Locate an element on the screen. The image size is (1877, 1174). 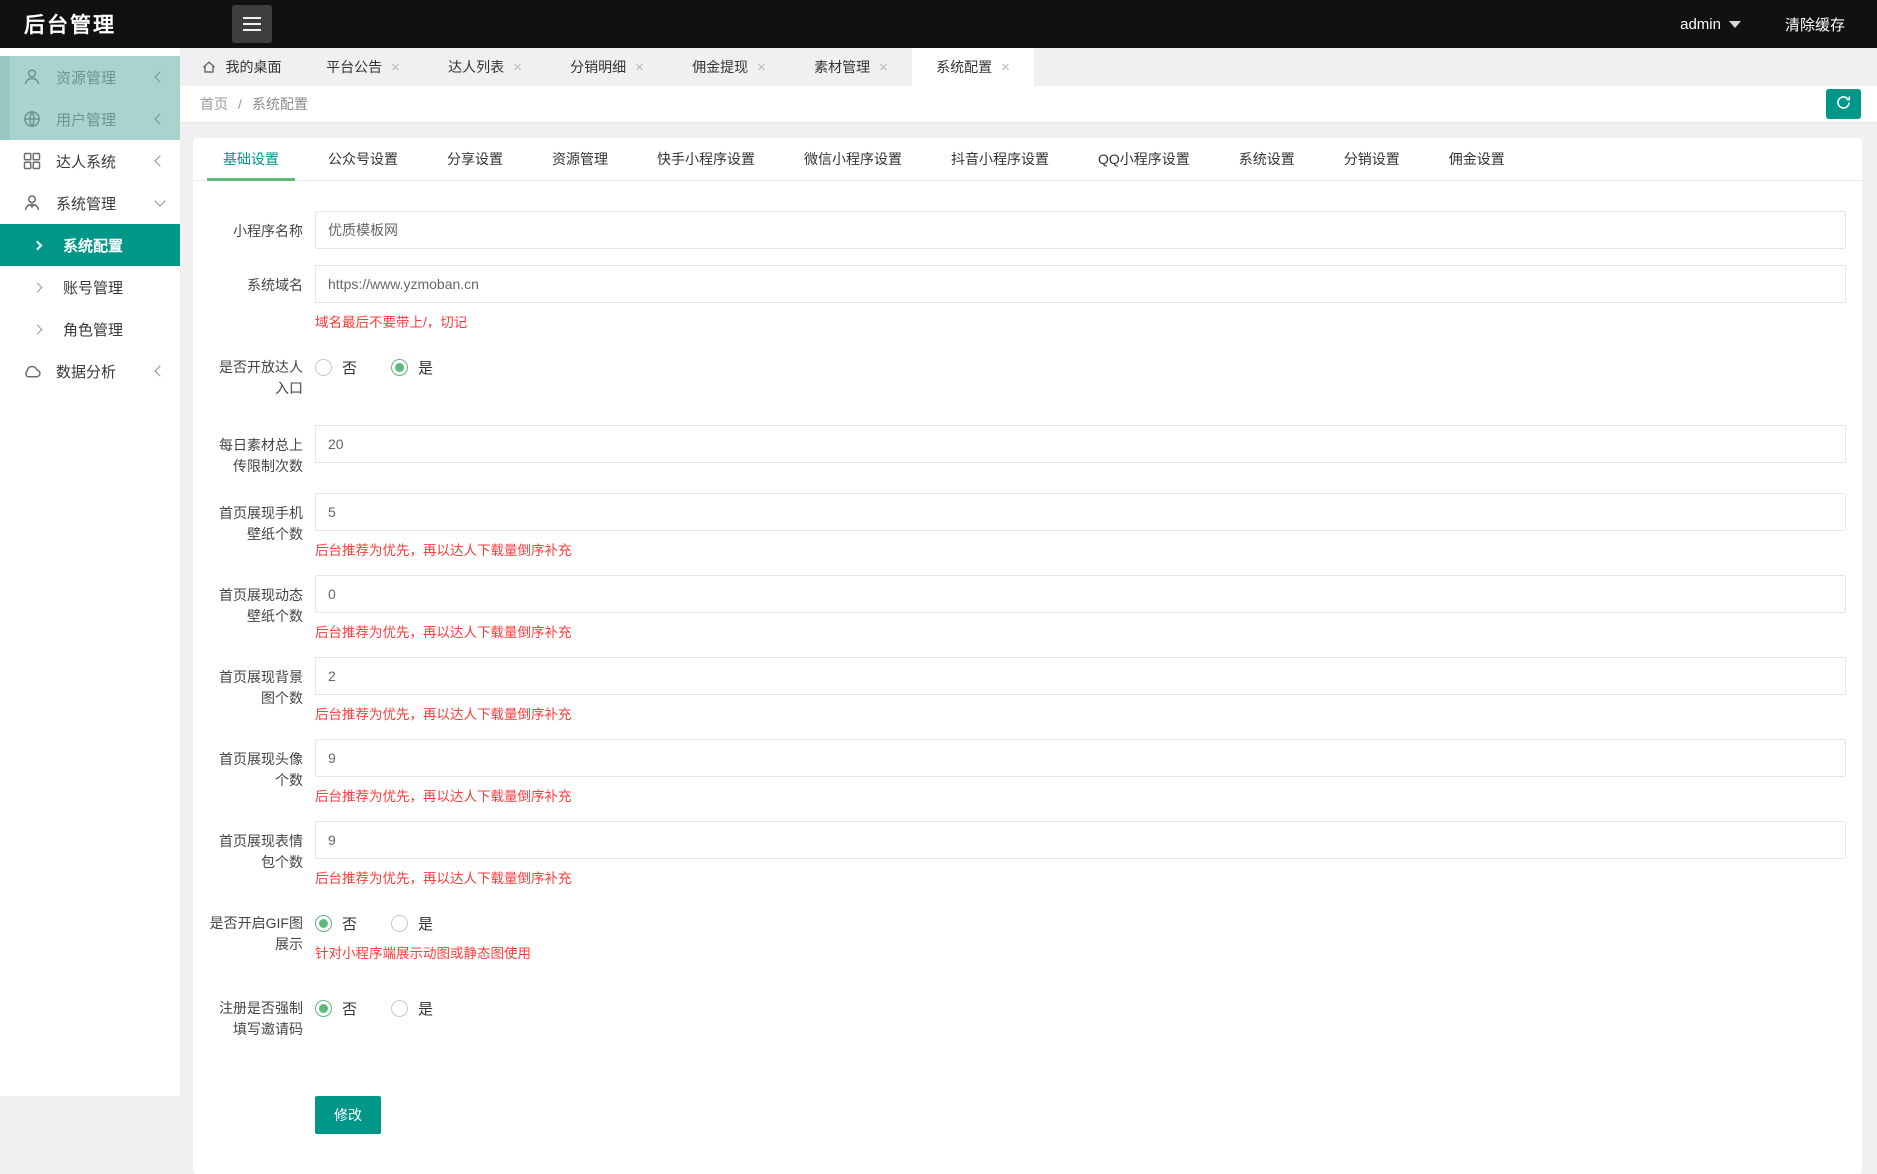
refresh-button is located at coordinates (1843, 104).